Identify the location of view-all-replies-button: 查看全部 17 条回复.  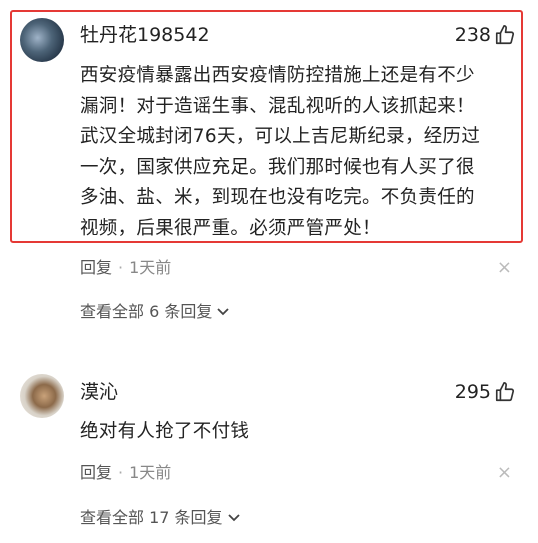
(160, 518).